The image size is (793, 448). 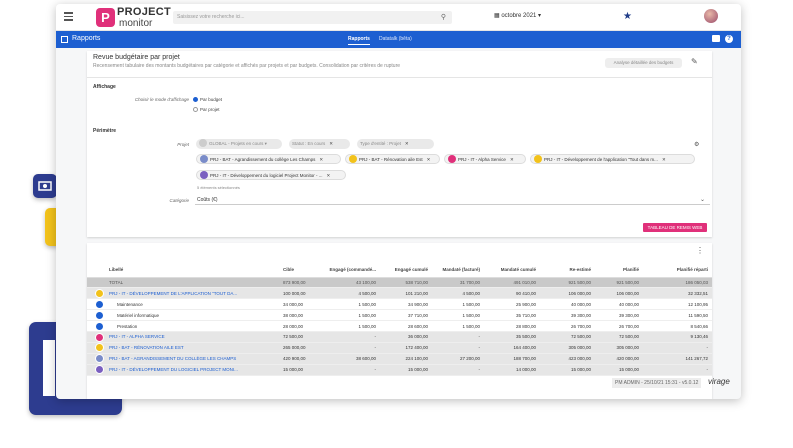 What do you see at coordinates (677, 326) in the screenshot?
I see `row-cell: 8 540,66` at bounding box center [677, 326].